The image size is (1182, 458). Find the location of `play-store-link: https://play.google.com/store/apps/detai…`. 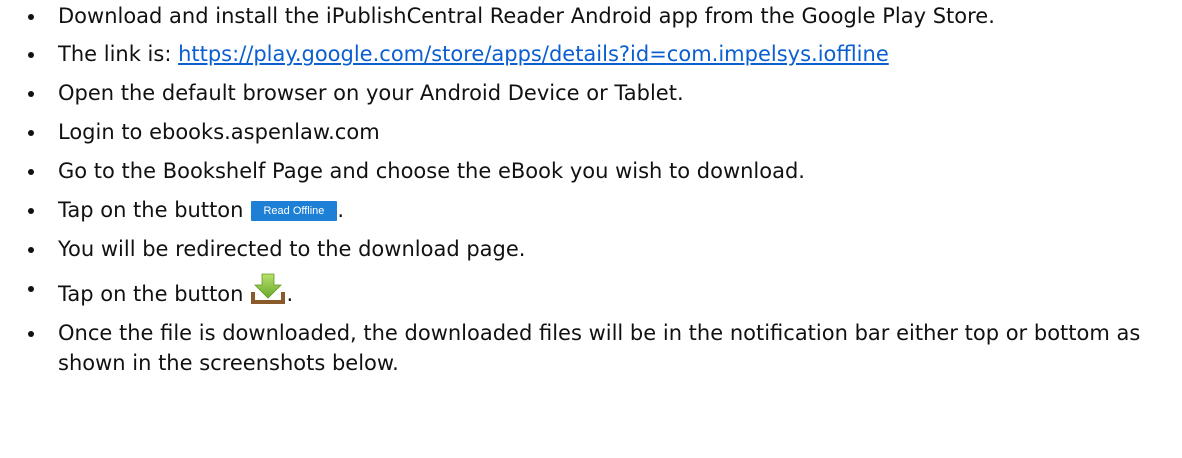

play-store-link: https://play.google.com/store/apps/detai… is located at coordinates (533, 54).